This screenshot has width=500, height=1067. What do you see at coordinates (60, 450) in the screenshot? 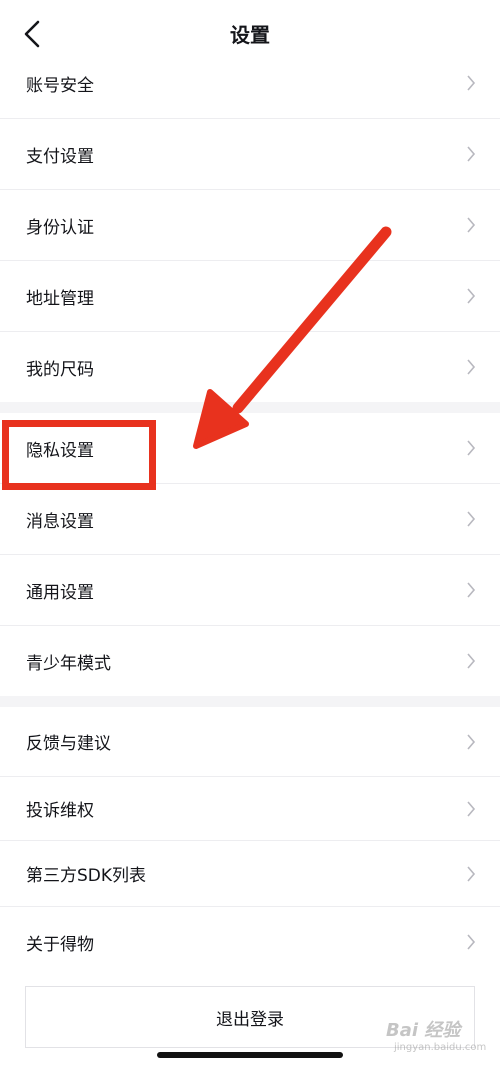
I see `settings-item-label: 隐私设置` at bounding box center [60, 450].